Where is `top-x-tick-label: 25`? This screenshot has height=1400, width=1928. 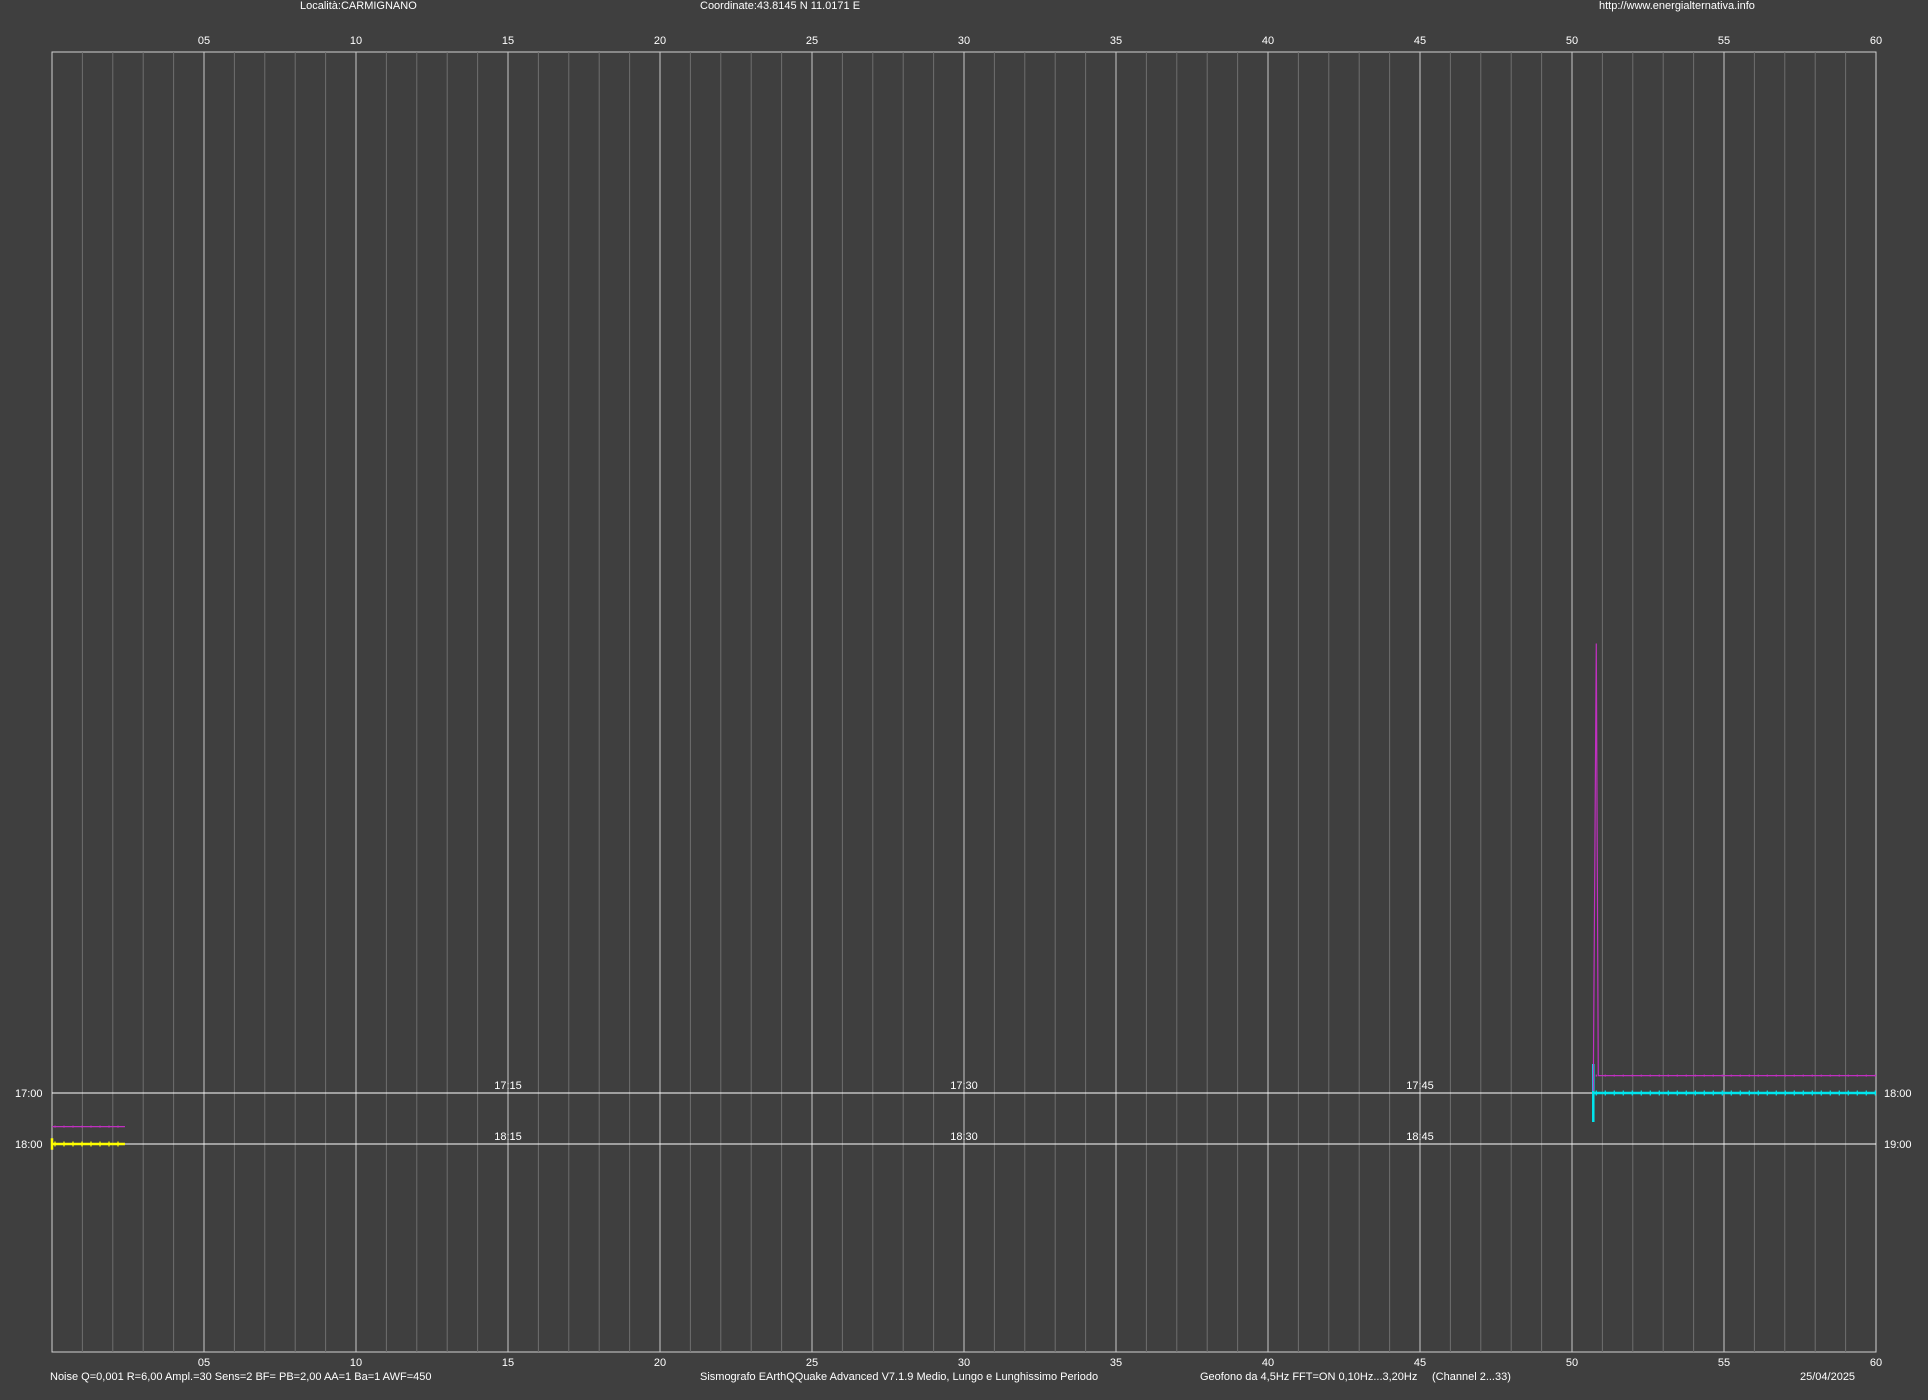
top-x-tick-label: 25 is located at coordinates (812, 41).